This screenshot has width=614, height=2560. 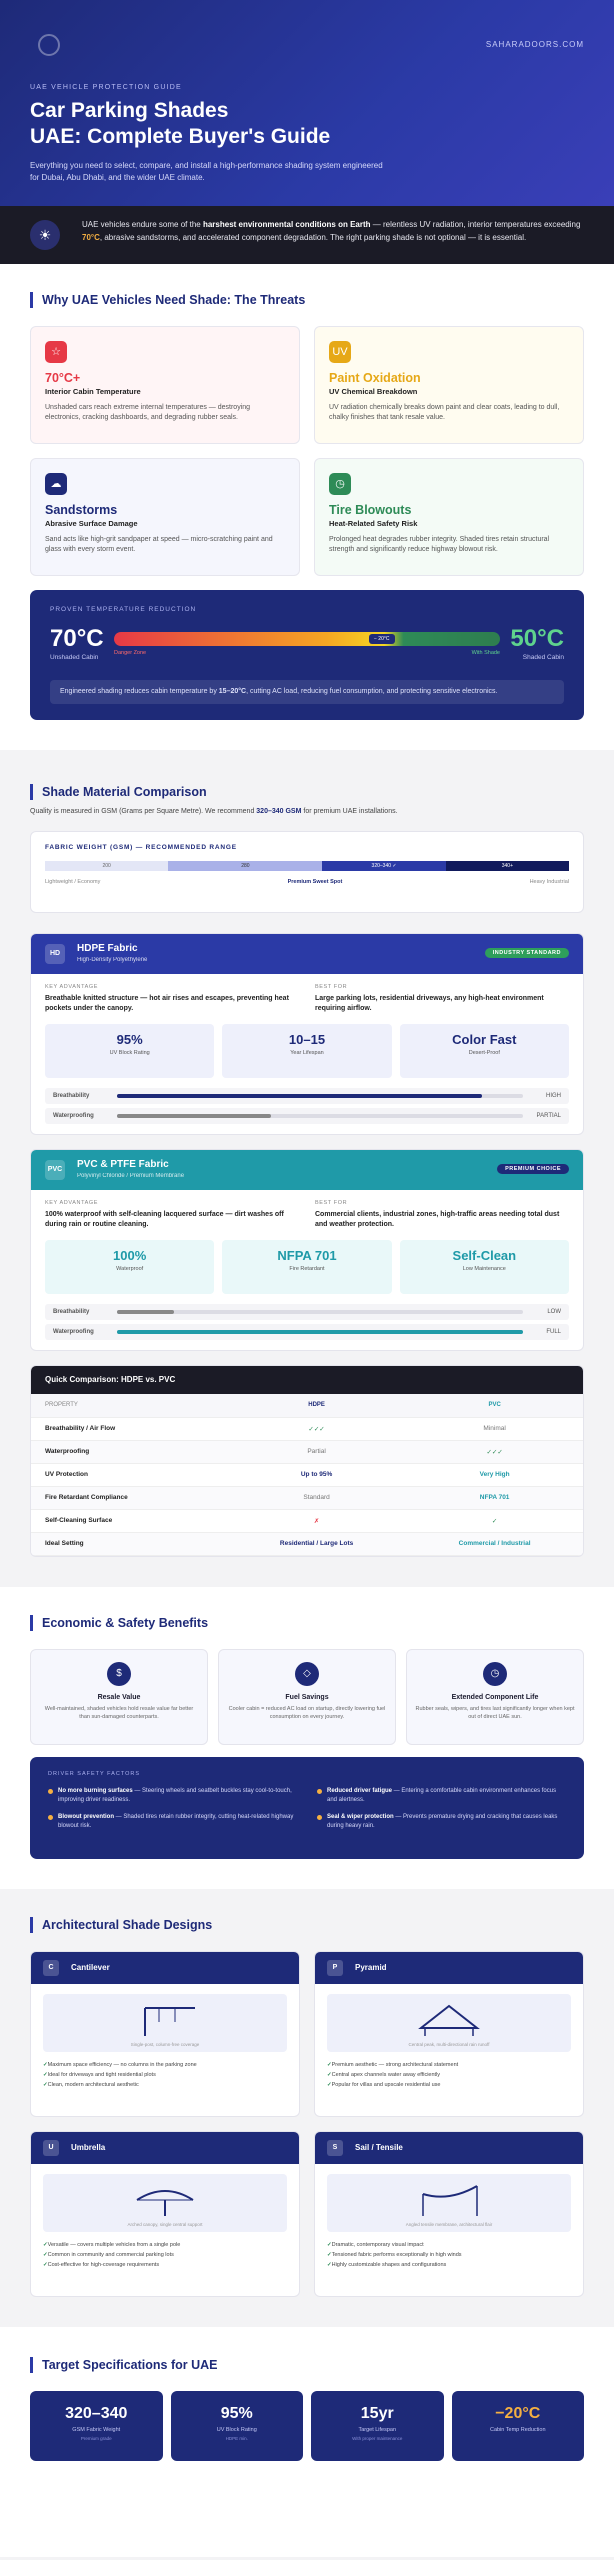 I want to click on threat-subtitle: Interior Cabin Temperature, so click(x=93, y=391).